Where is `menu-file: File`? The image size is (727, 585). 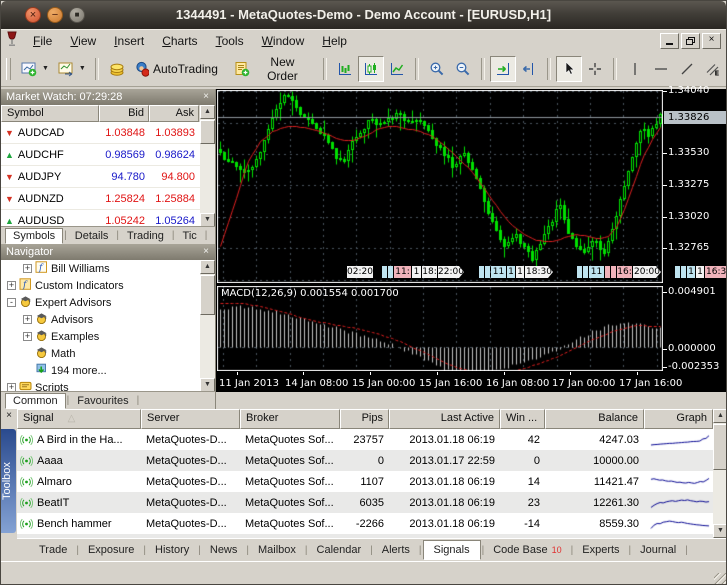 menu-file: File is located at coordinates (42, 41).